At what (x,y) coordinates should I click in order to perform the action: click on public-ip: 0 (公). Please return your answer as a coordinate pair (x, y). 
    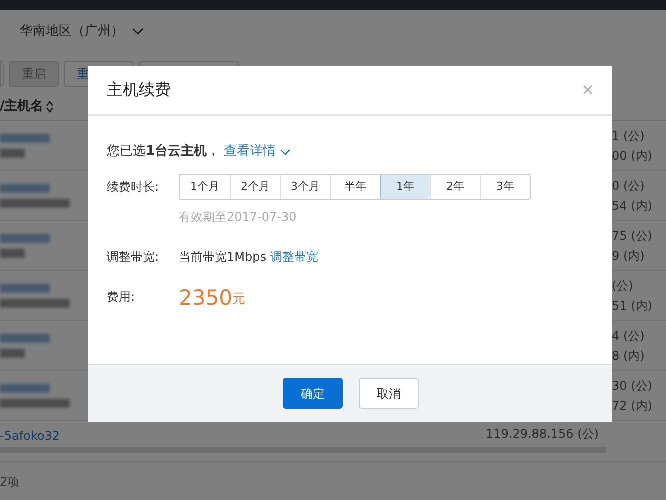
    Looking at the image, I should click on (629, 186).